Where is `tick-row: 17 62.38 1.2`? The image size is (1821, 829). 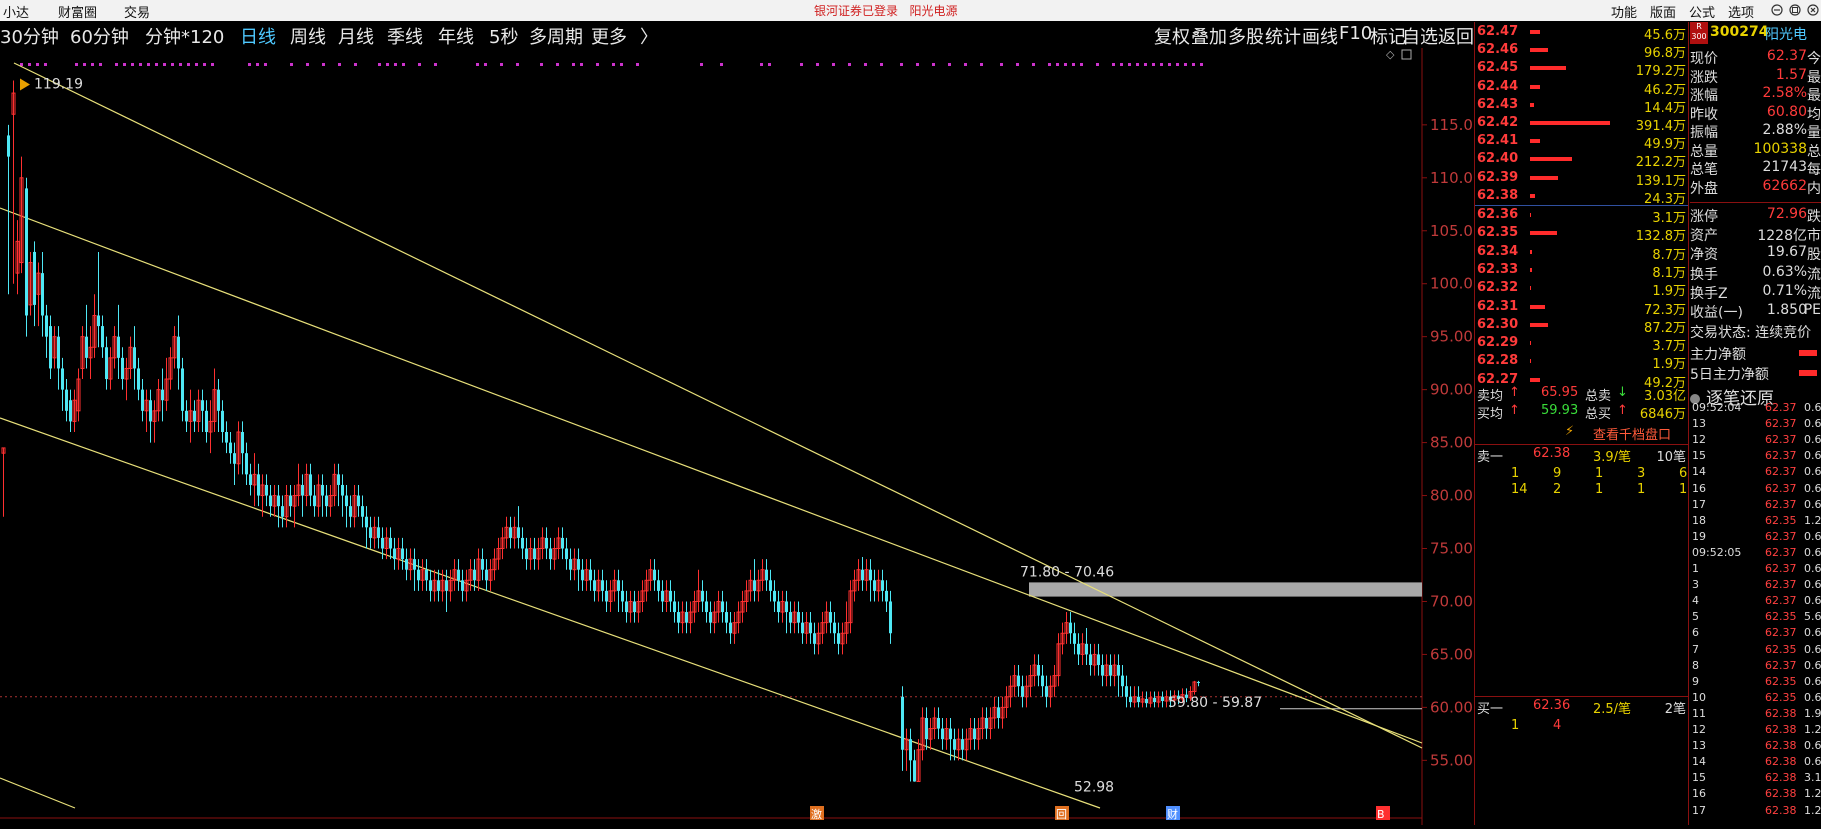
tick-row: 17 62.38 1.2 is located at coordinates (1755, 813).